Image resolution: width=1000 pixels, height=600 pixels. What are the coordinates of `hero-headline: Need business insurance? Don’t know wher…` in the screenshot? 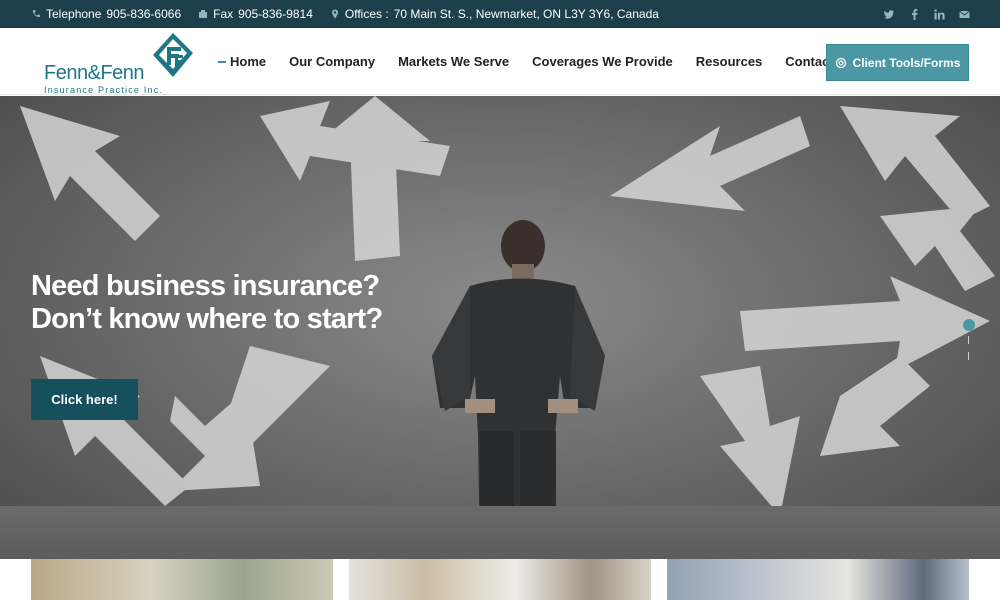 It's located at (207, 302).